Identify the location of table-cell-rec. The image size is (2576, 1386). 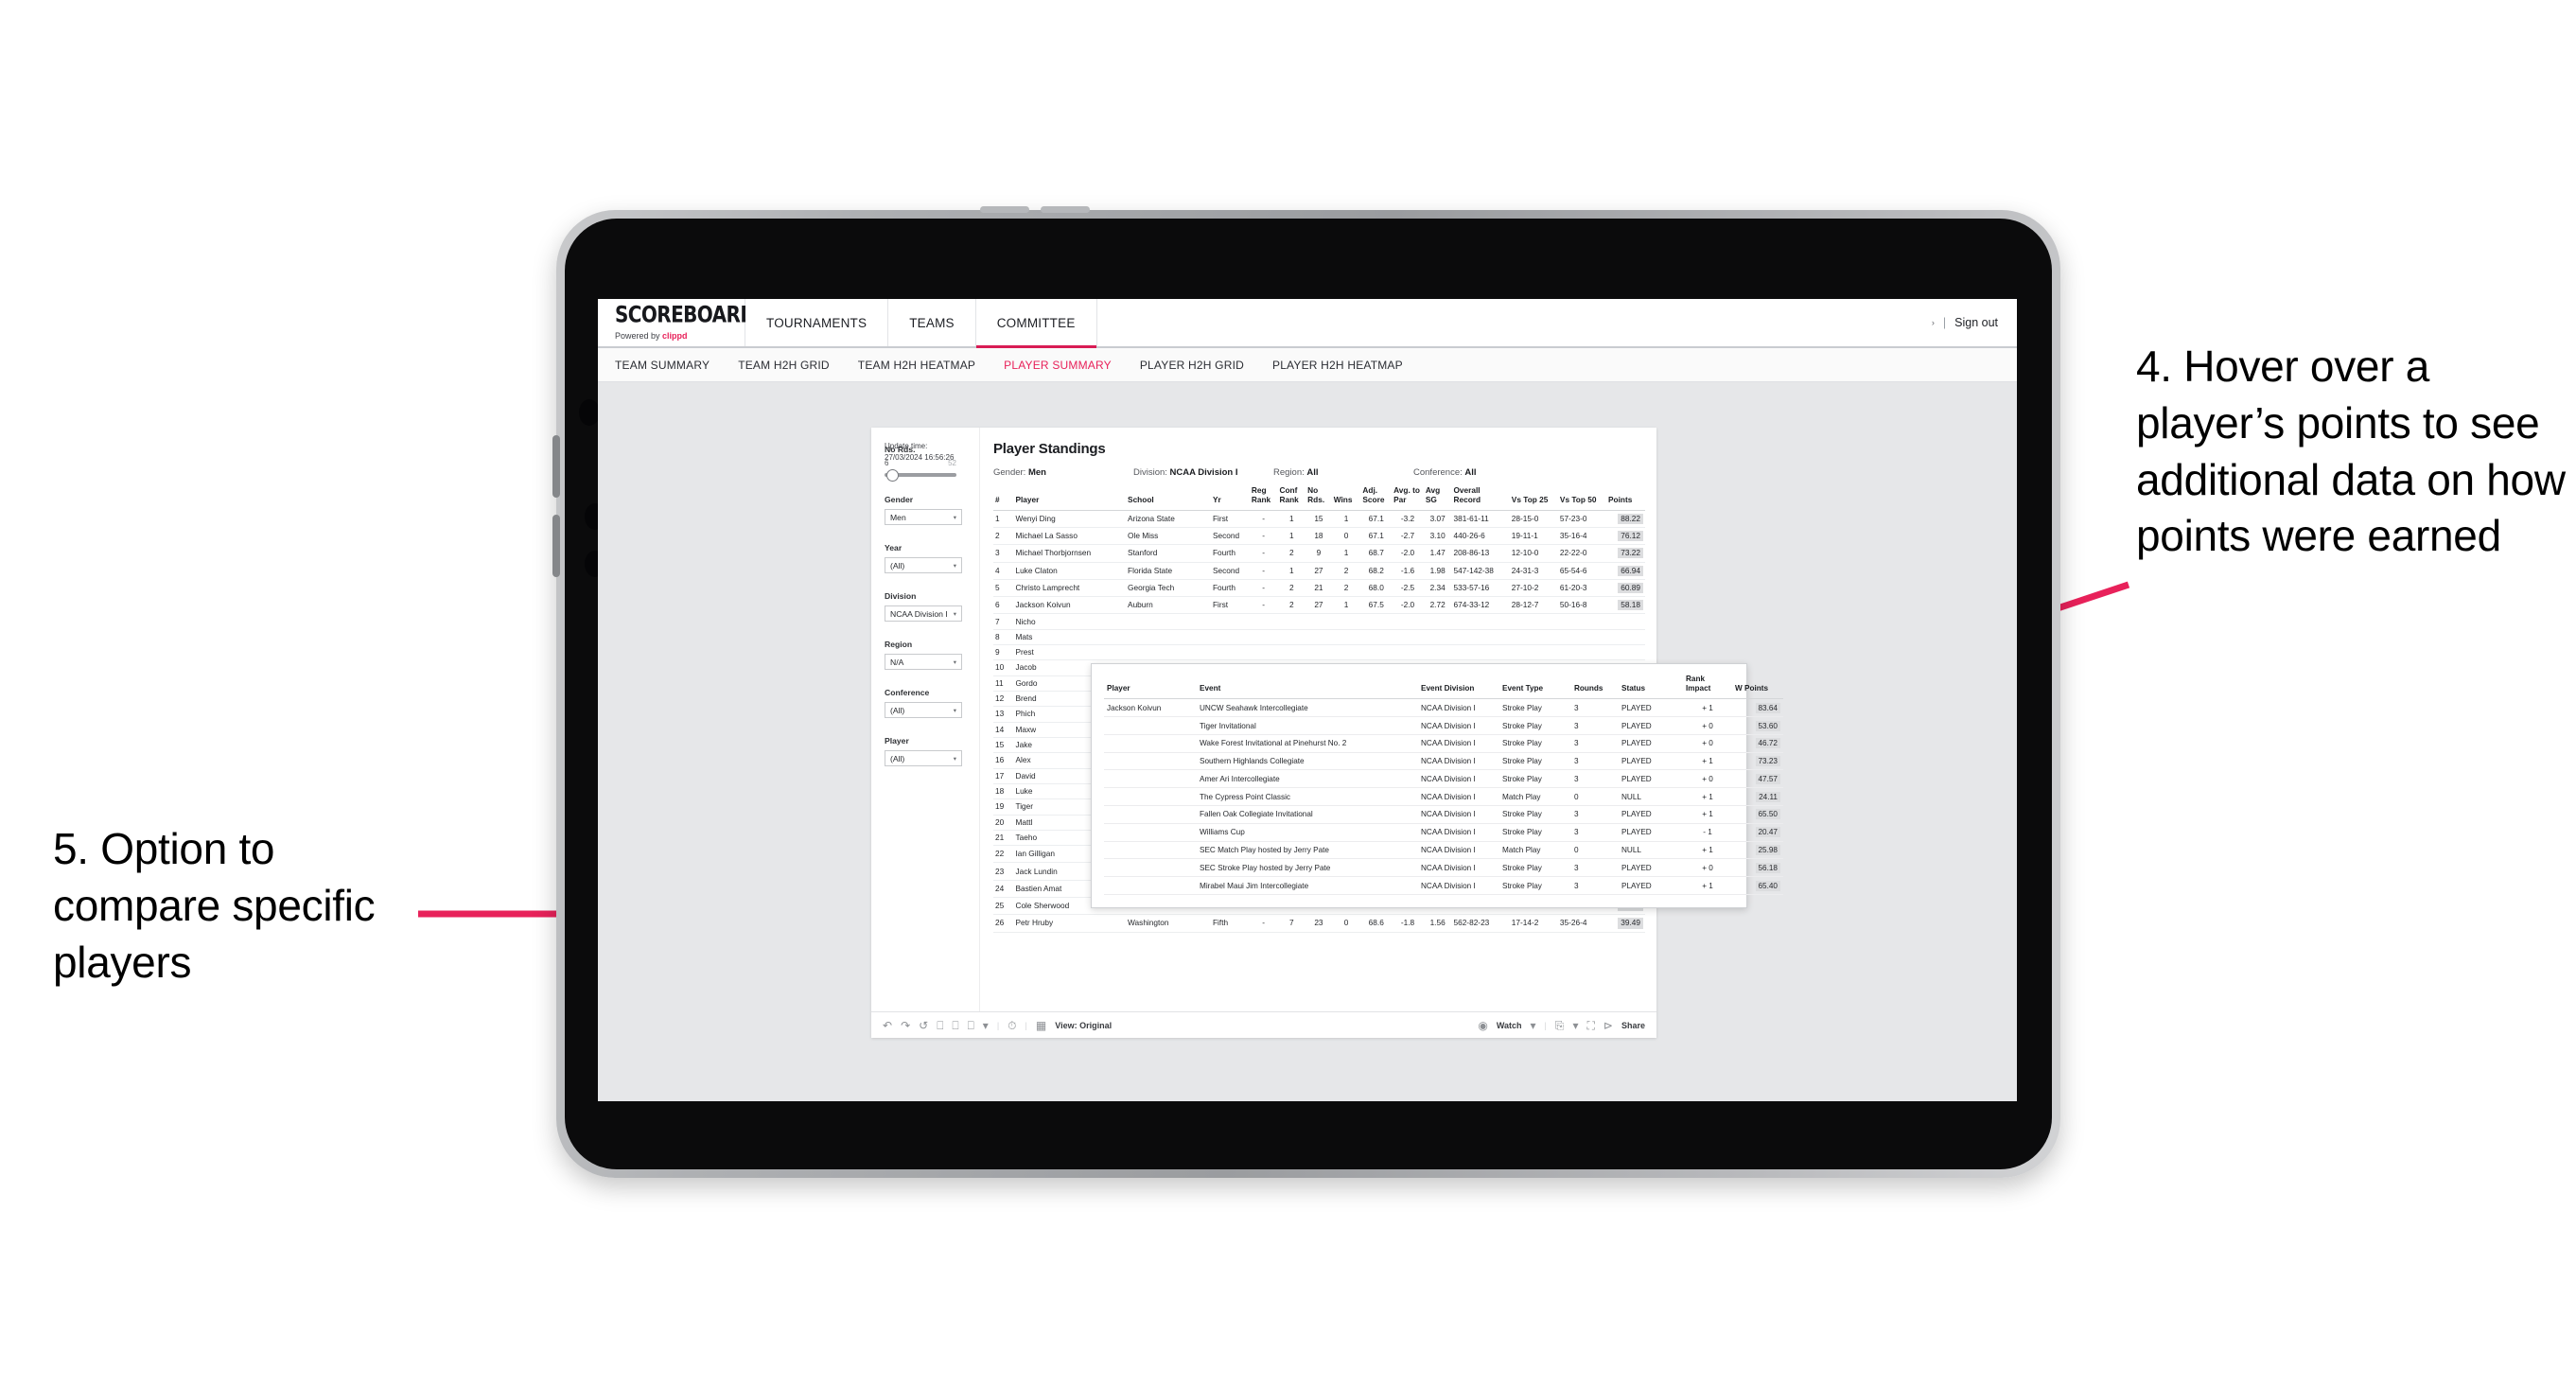
(1481, 637).